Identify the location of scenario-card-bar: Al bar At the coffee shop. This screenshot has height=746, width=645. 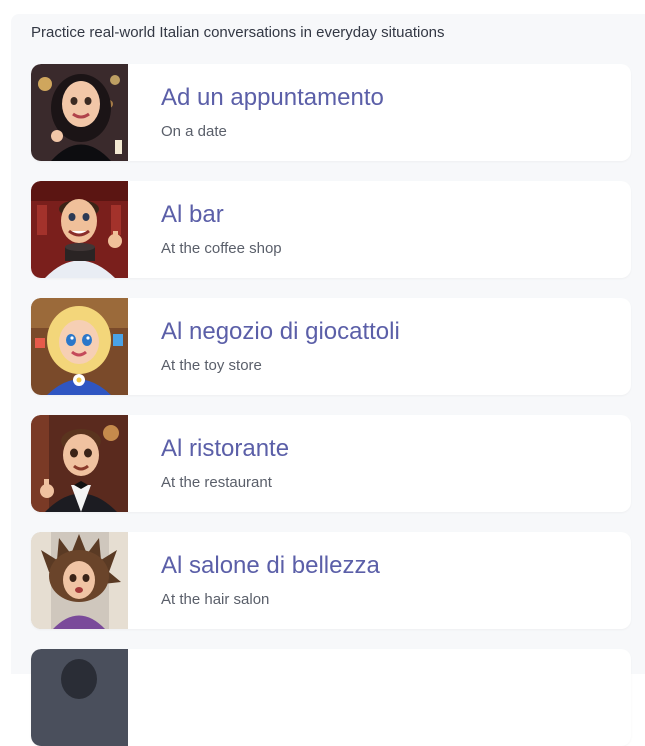
(331, 229).